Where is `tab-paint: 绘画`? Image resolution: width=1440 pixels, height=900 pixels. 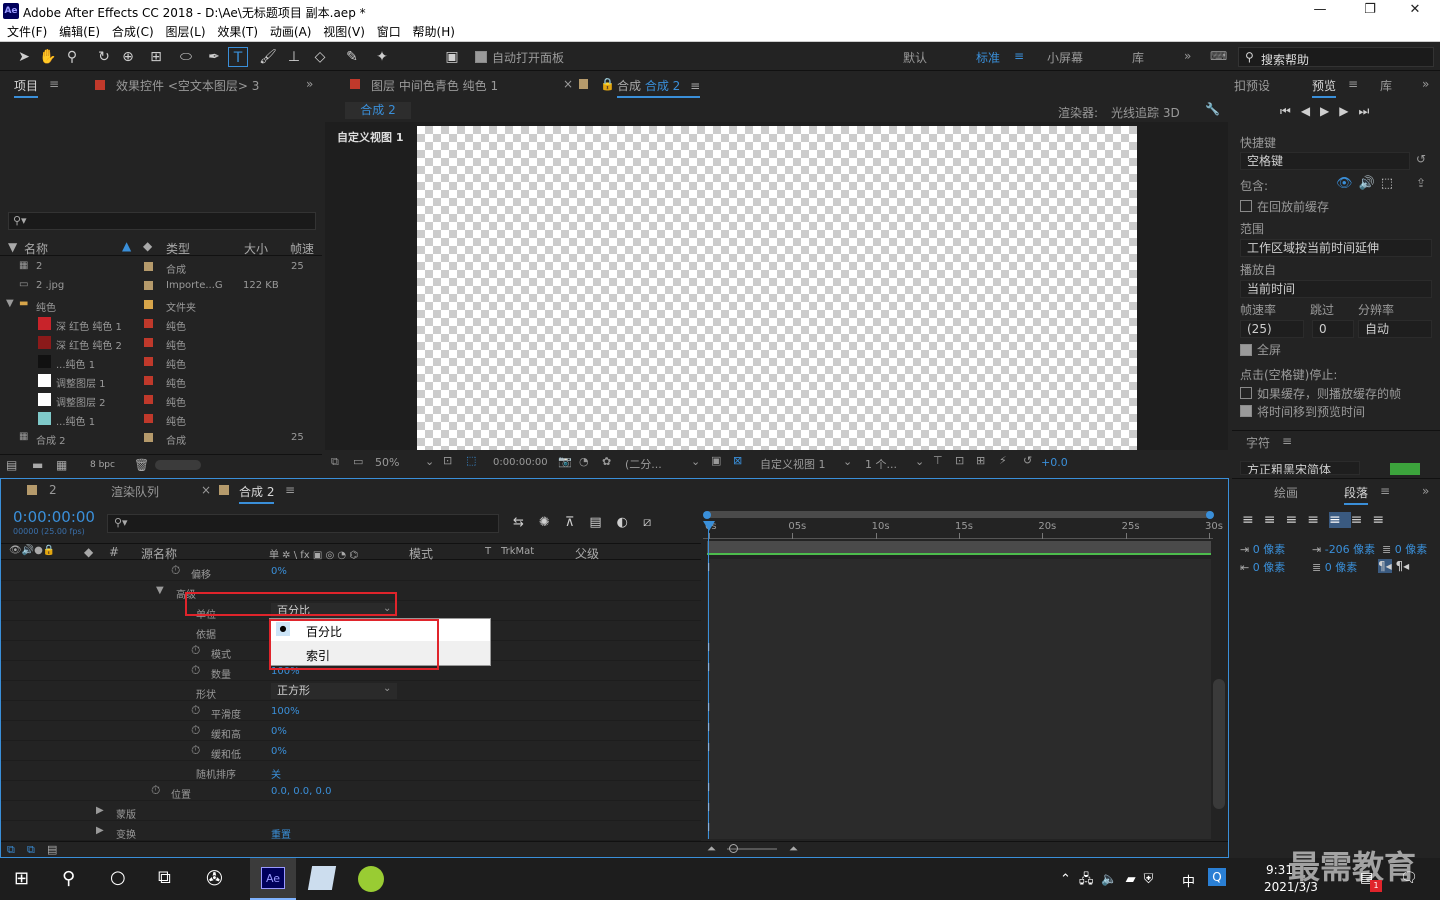 tab-paint: 绘画 is located at coordinates (1286, 492).